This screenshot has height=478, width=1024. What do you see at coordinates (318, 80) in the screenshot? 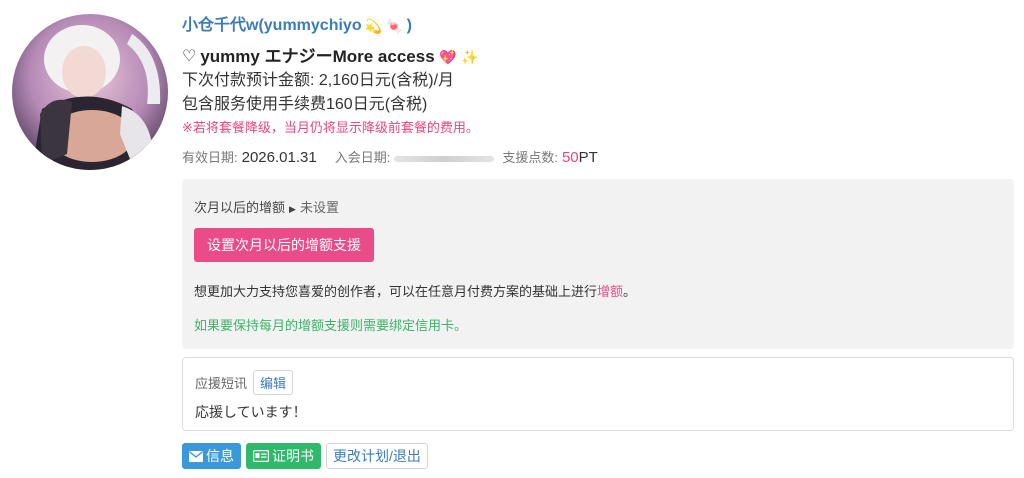
I see `next-payment-amount: 下次付款预计金额: 2,160日元(含税)/月` at bounding box center [318, 80].